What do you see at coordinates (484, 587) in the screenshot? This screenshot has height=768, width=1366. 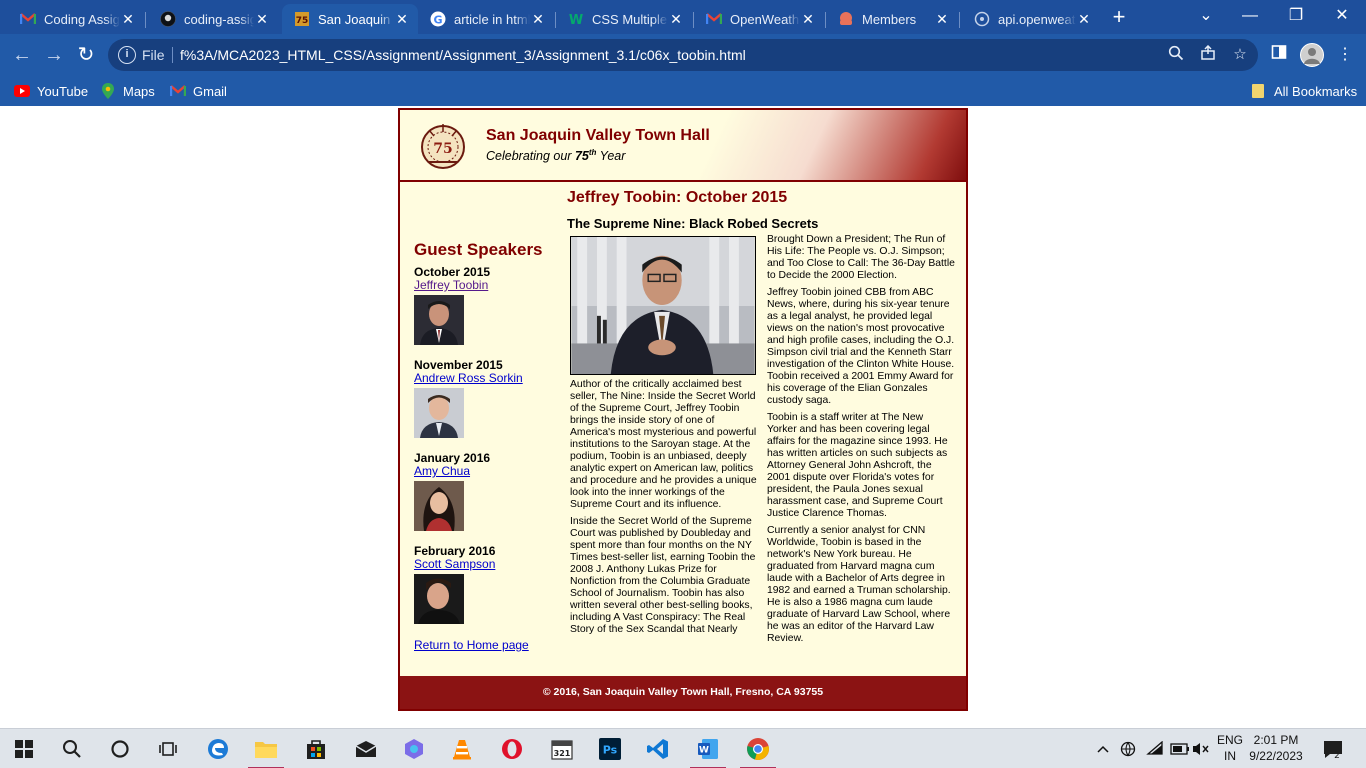 I see `speaker-item: February 2016 Scott Sampson` at bounding box center [484, 587].